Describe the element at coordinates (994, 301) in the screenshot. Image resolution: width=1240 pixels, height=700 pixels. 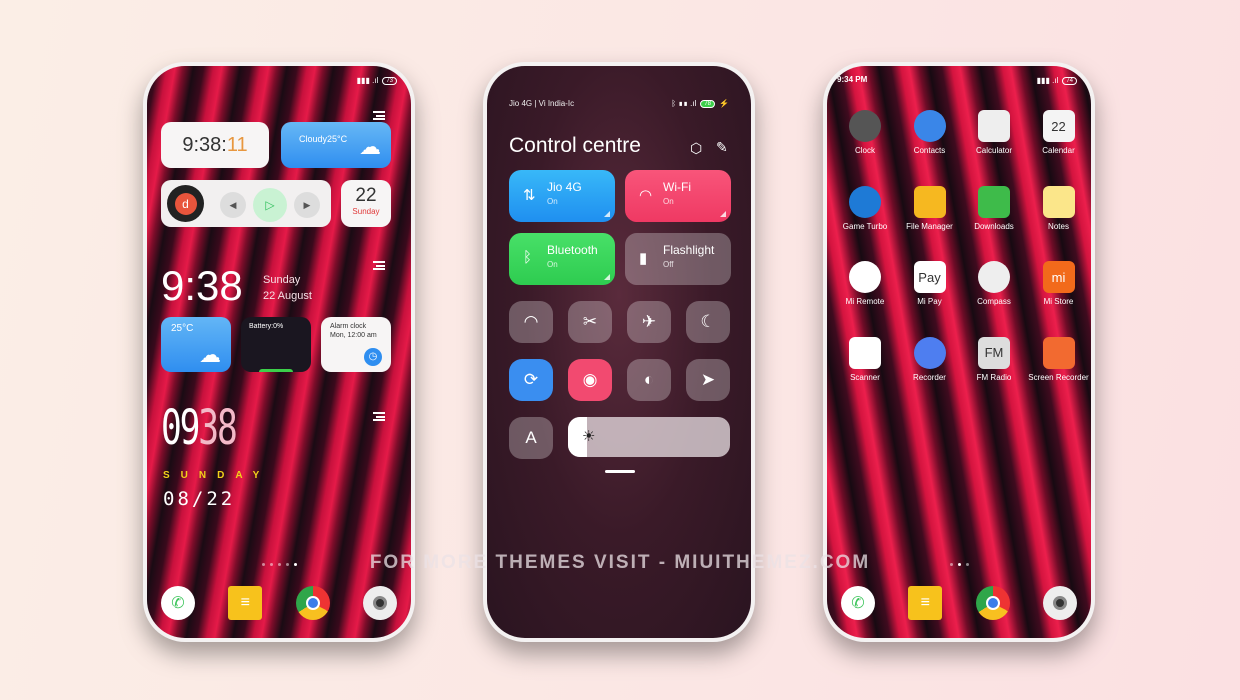
I see `app-label: Compass` at that location.